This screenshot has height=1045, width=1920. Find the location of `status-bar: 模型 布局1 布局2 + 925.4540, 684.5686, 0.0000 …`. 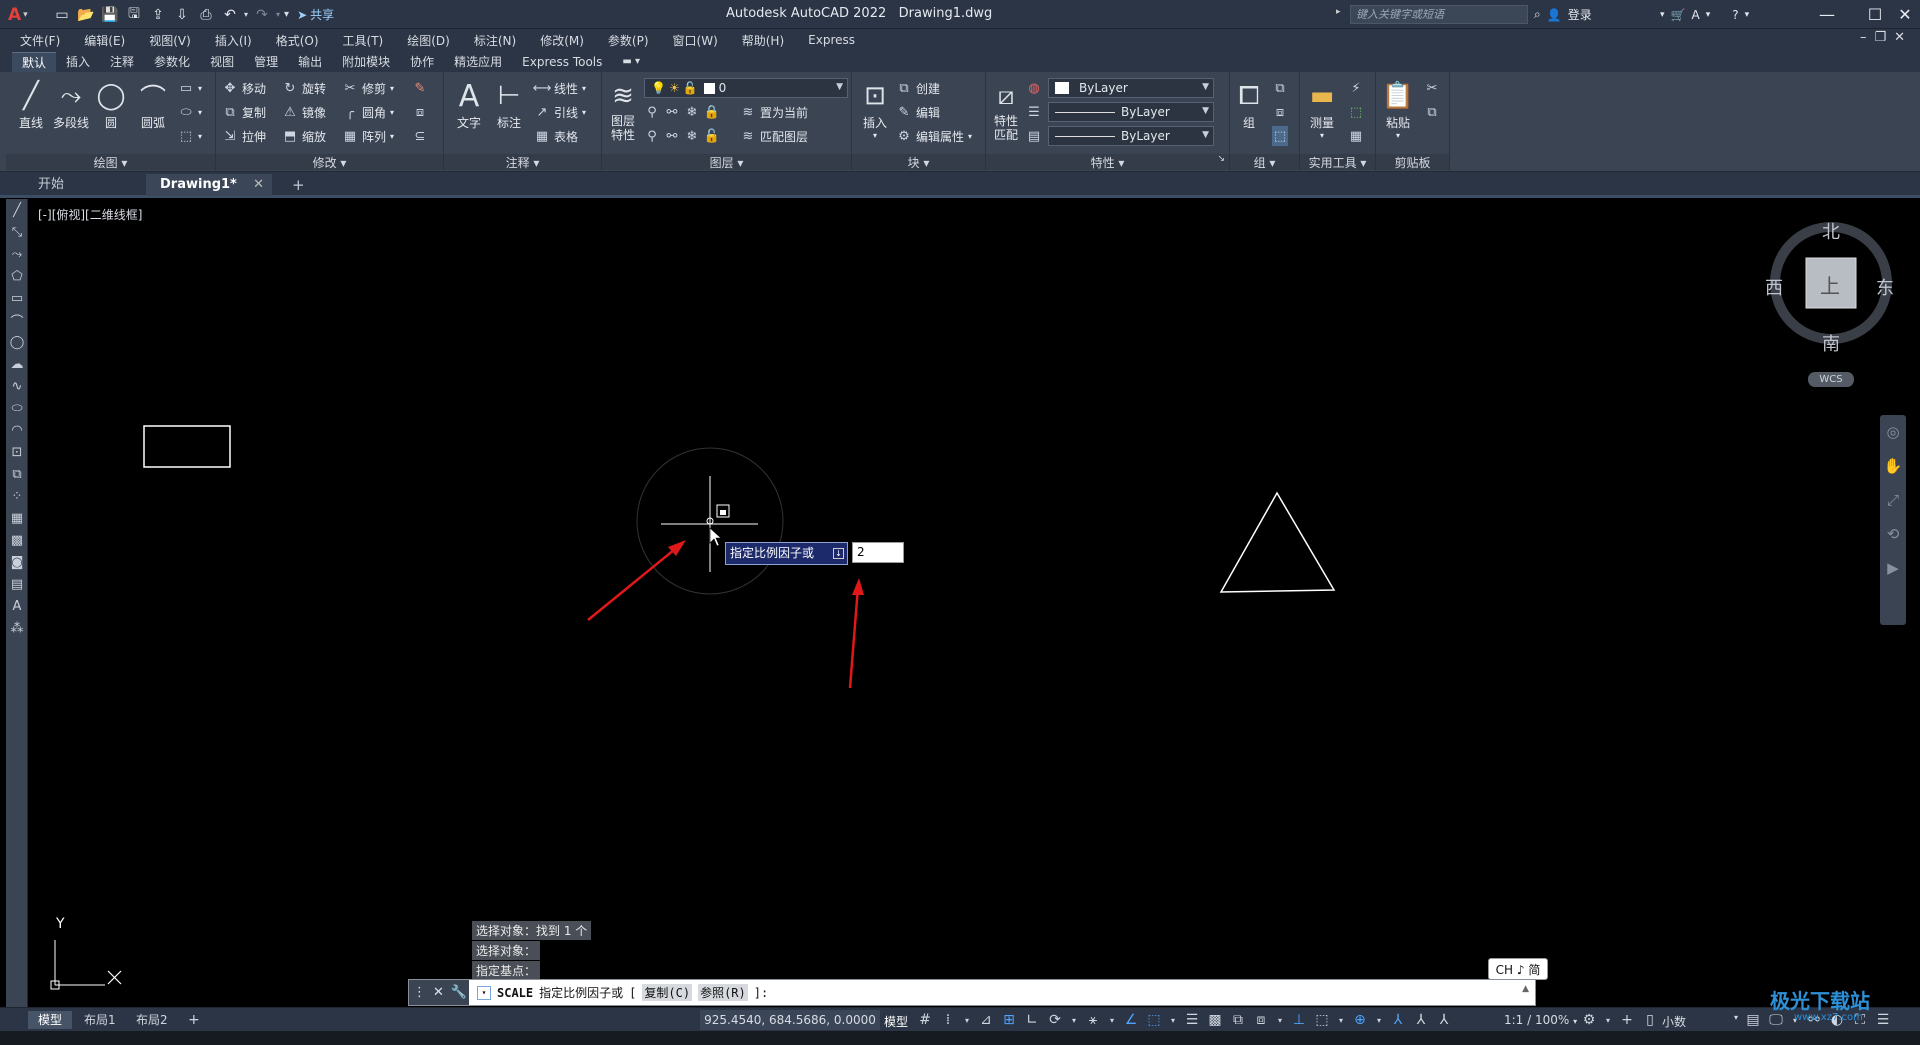

status-bar: 模型 布局1 布局2 + 925.4540, 684.5686, 0.0000 … is located at coordinates (960, 1019).